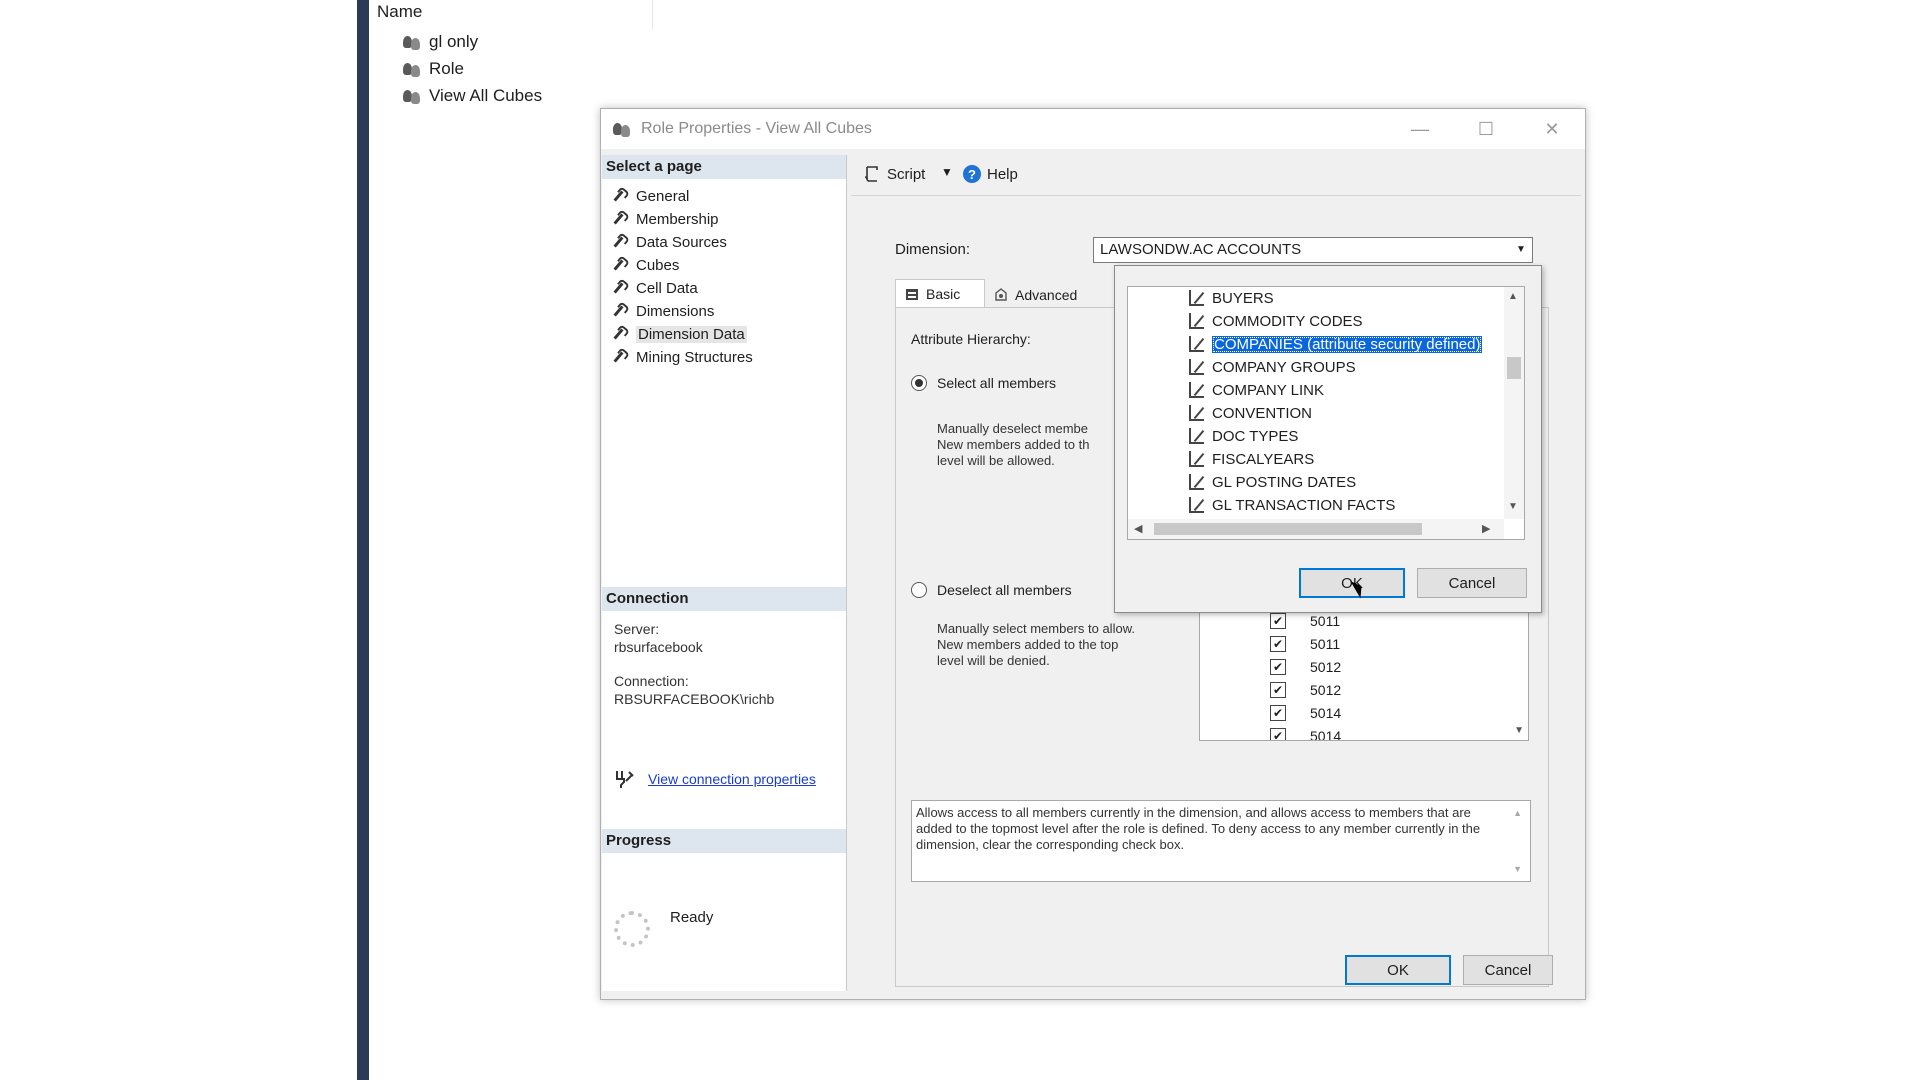 This screenshot has width=1920, height=1080. What do you see at coordinates (1398, 970) in the screenshot?
I see `ok-button: OK` at bounding box center [1398, 970].